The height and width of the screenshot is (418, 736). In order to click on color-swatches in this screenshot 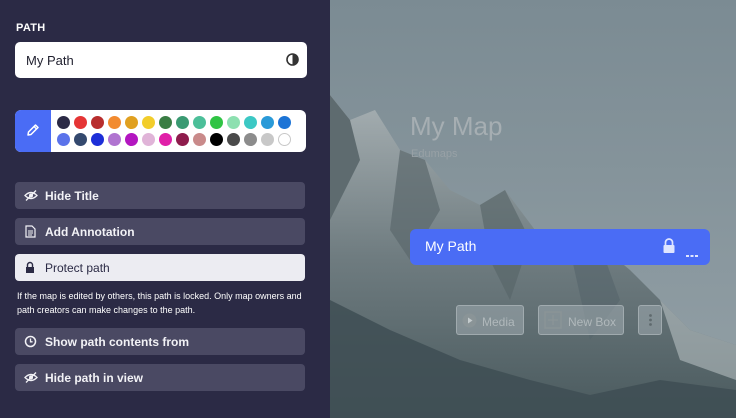, I will do `click(179, 133)`.